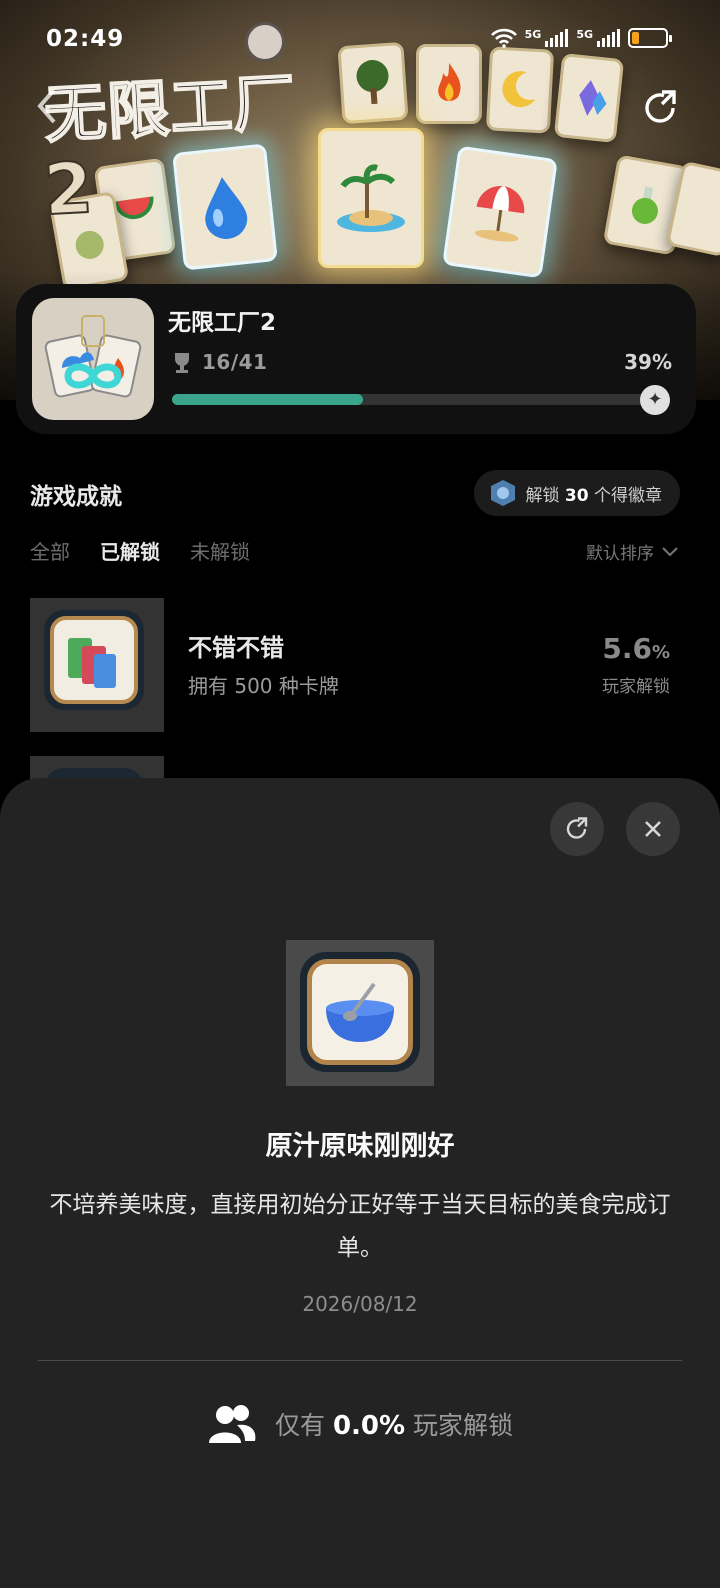 The width and height of the screenshot is (720, 1588). Describe the element at coordinates (360, 1226) in the screenshot. I see `detail-description: 不培养美味度，直接用初始分正好等于当天目标的美食完成订单。` at that location.